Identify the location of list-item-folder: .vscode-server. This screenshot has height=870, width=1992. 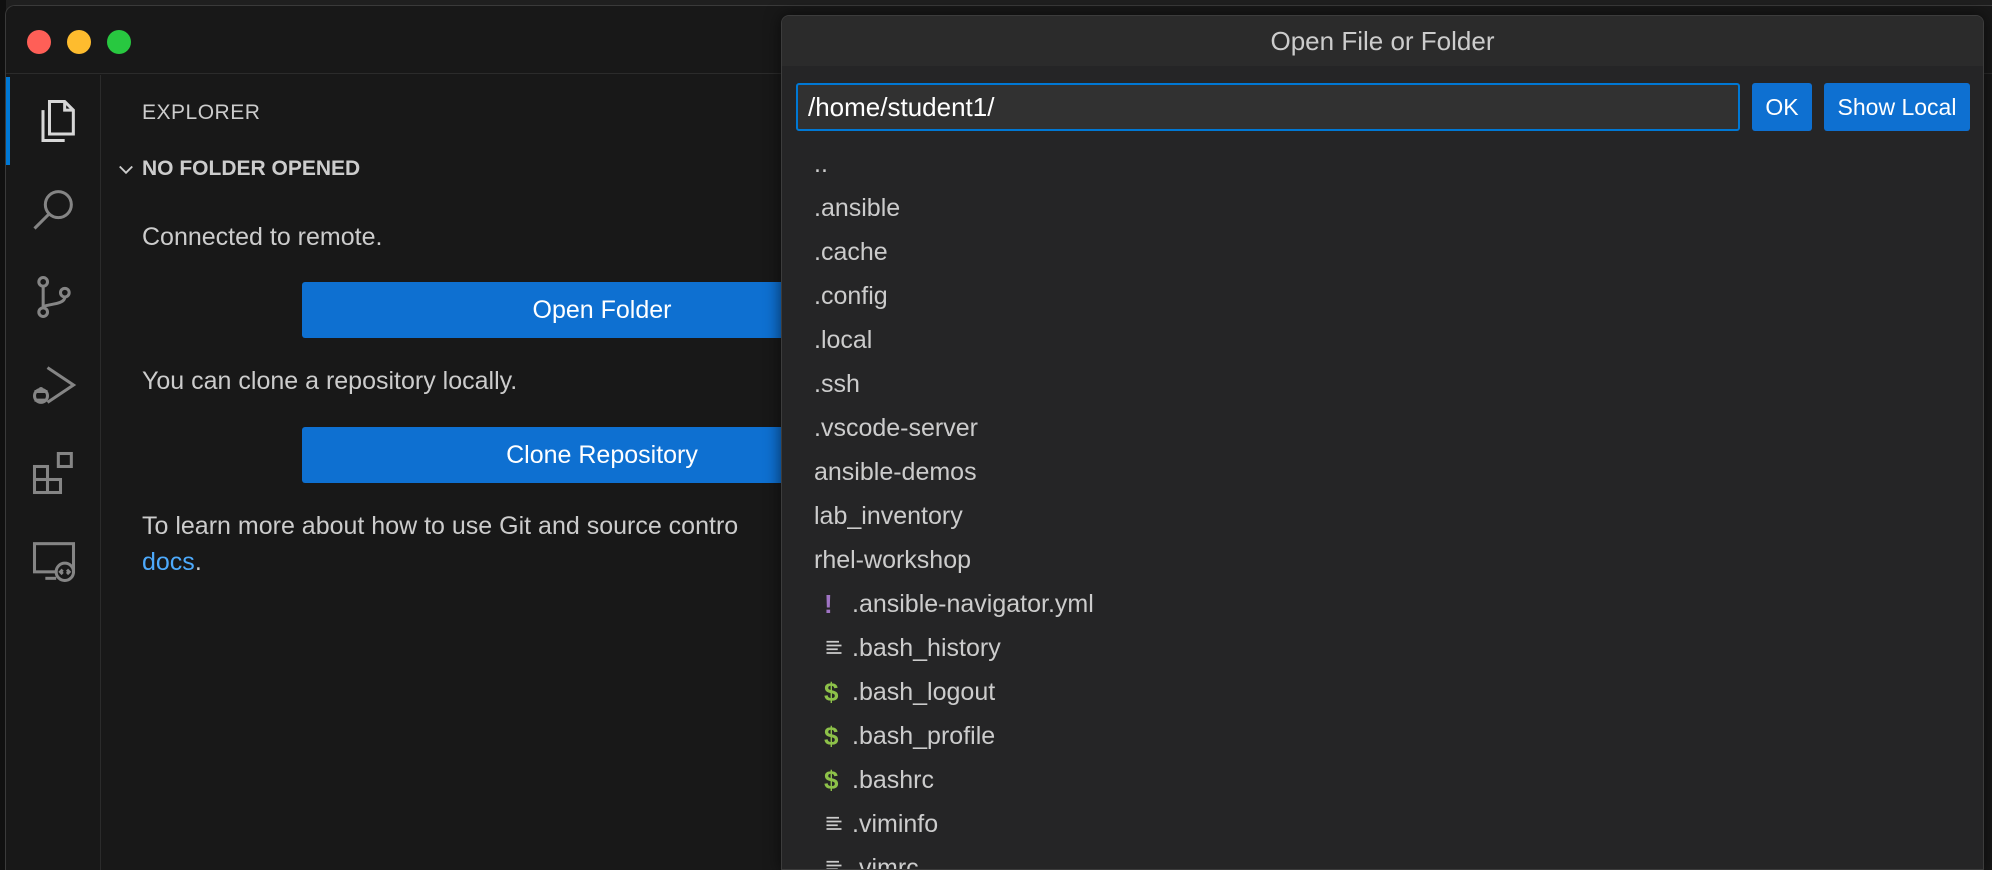
(1382, 428).